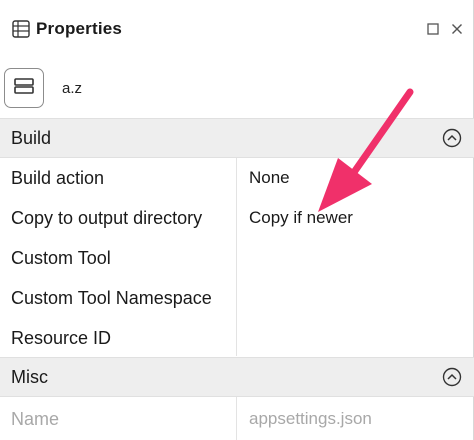 Image resolution: width=474 pixels, height=440 pixels. I want to click on close-icon, so click(457, 29).